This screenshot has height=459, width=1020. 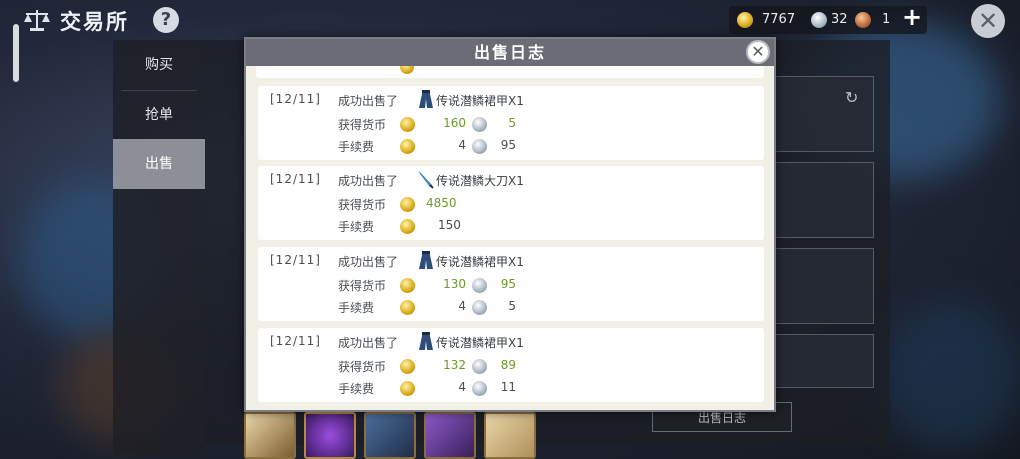 What do you see at coordinates (166, 20) in the screenshot?
I see `help-icon: ?` at bounding box center [166, 20].